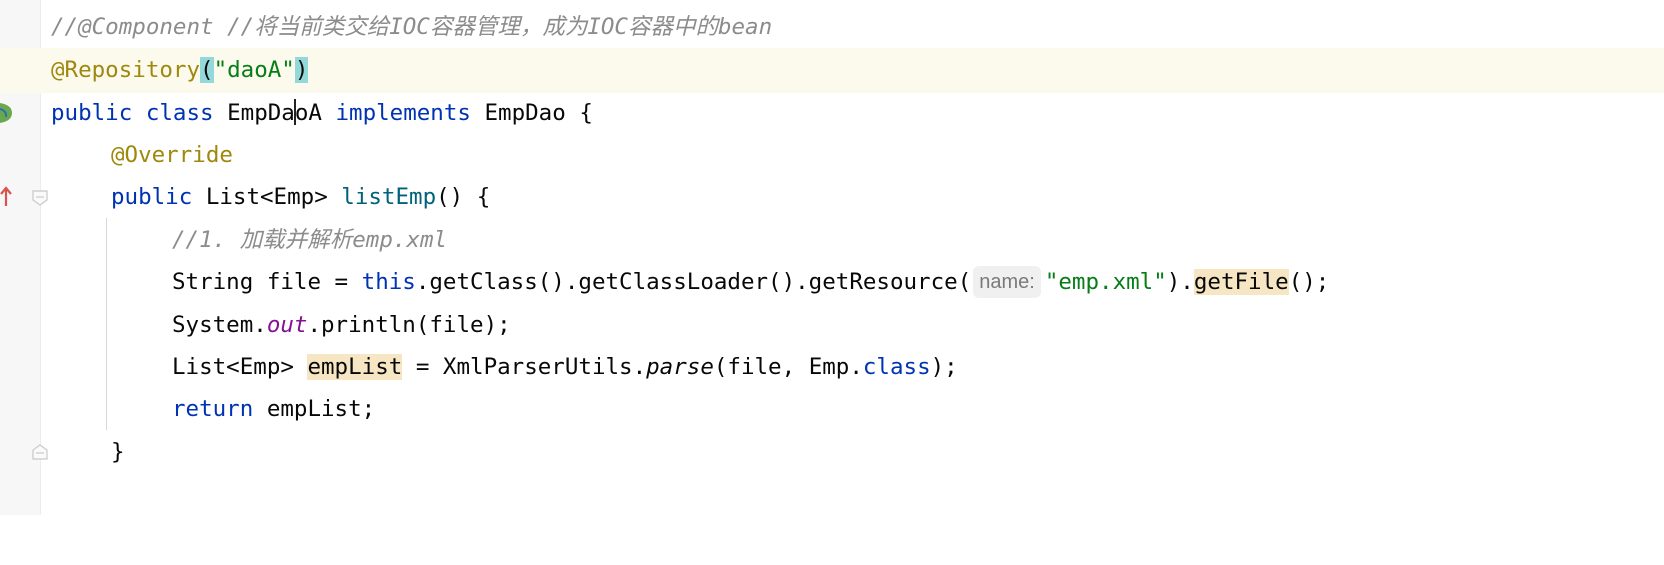 The image size is (1664, 565). What do you see at coordinates (409, 325) in the screenshot?
I see `code-text: .println(file);` at bounding box center [409, 325].